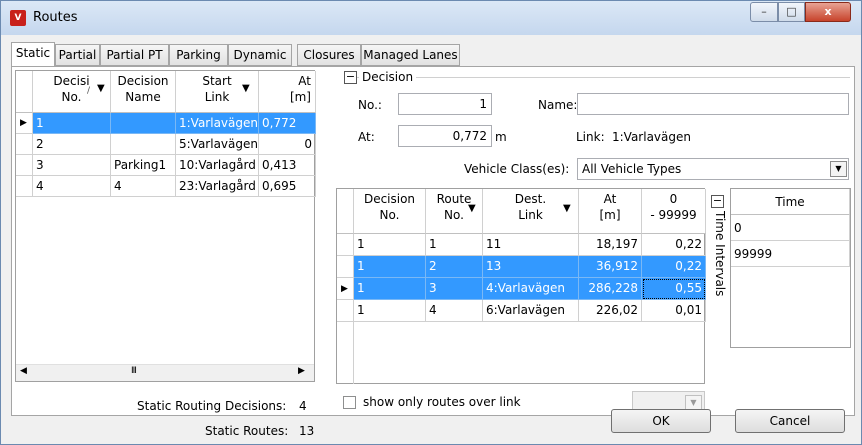 The width and height of the screenshot is (862, 445). Describe the element at coordinates (720, 254) in the screenshot. I see `time-intervals-label: Time Intervals` at that location.